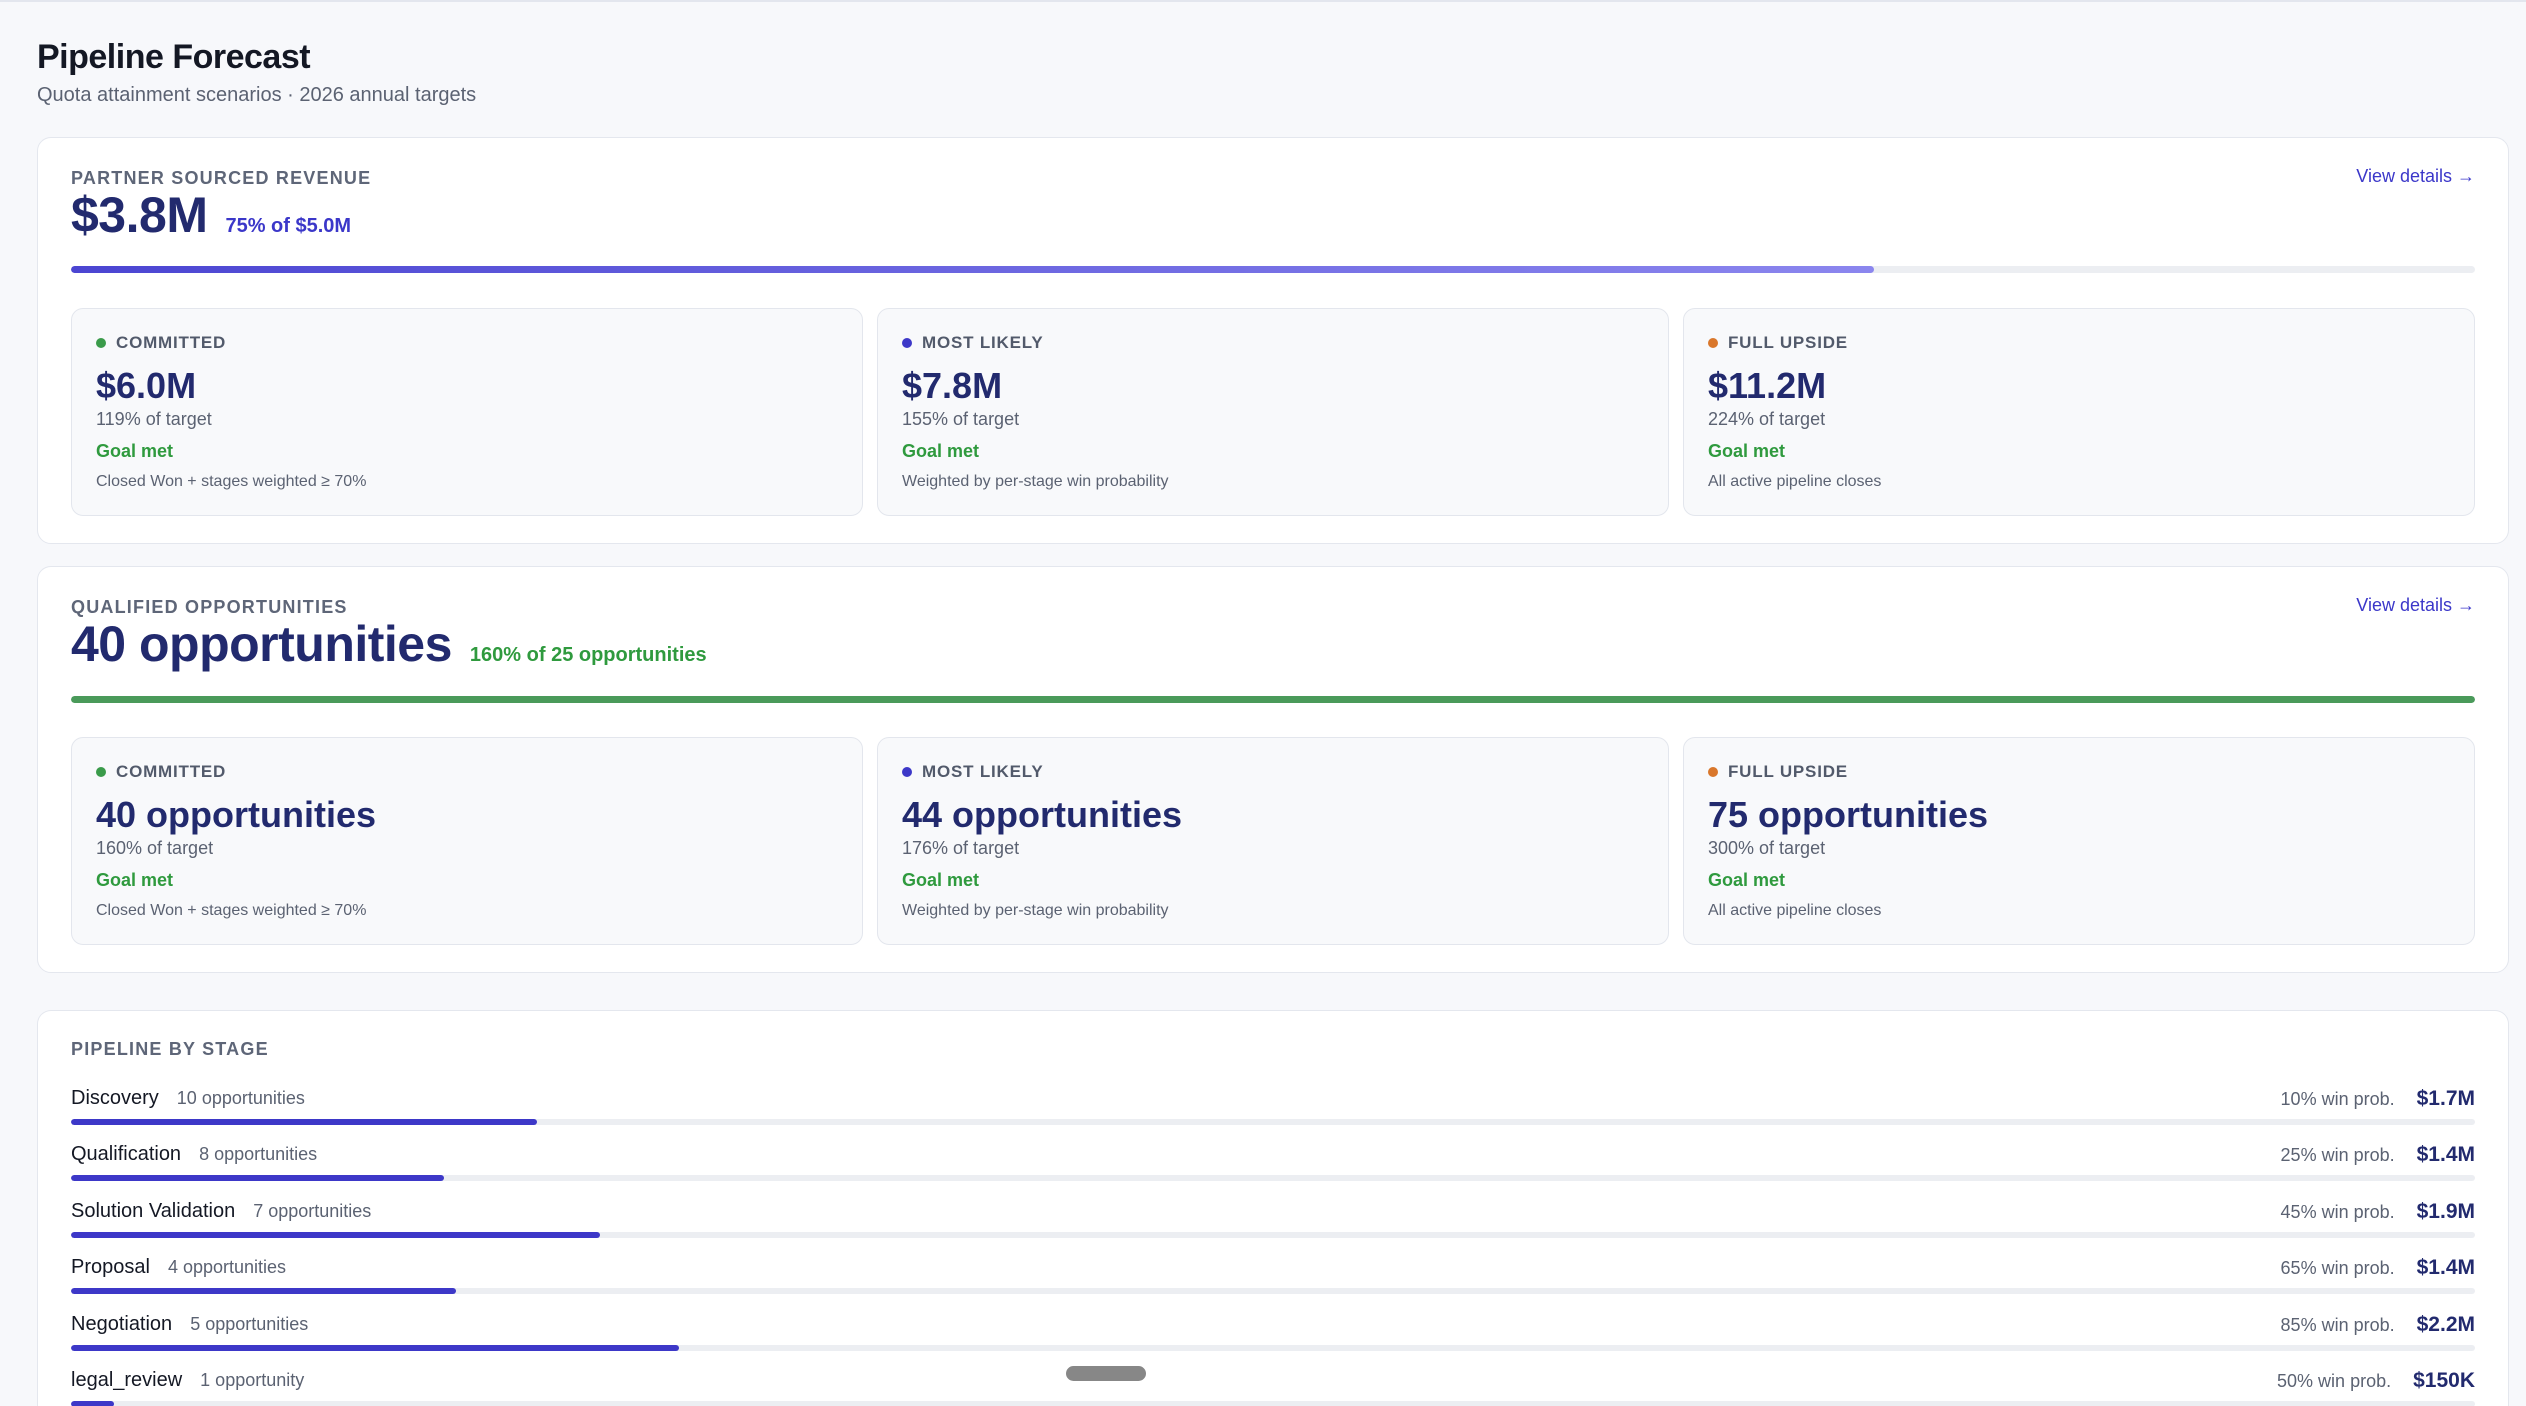 The width and height of the screenshot is (2526, 1406). I want to click on stage-name-group: Negotiation 5 opportunities, so click(189, 1324).